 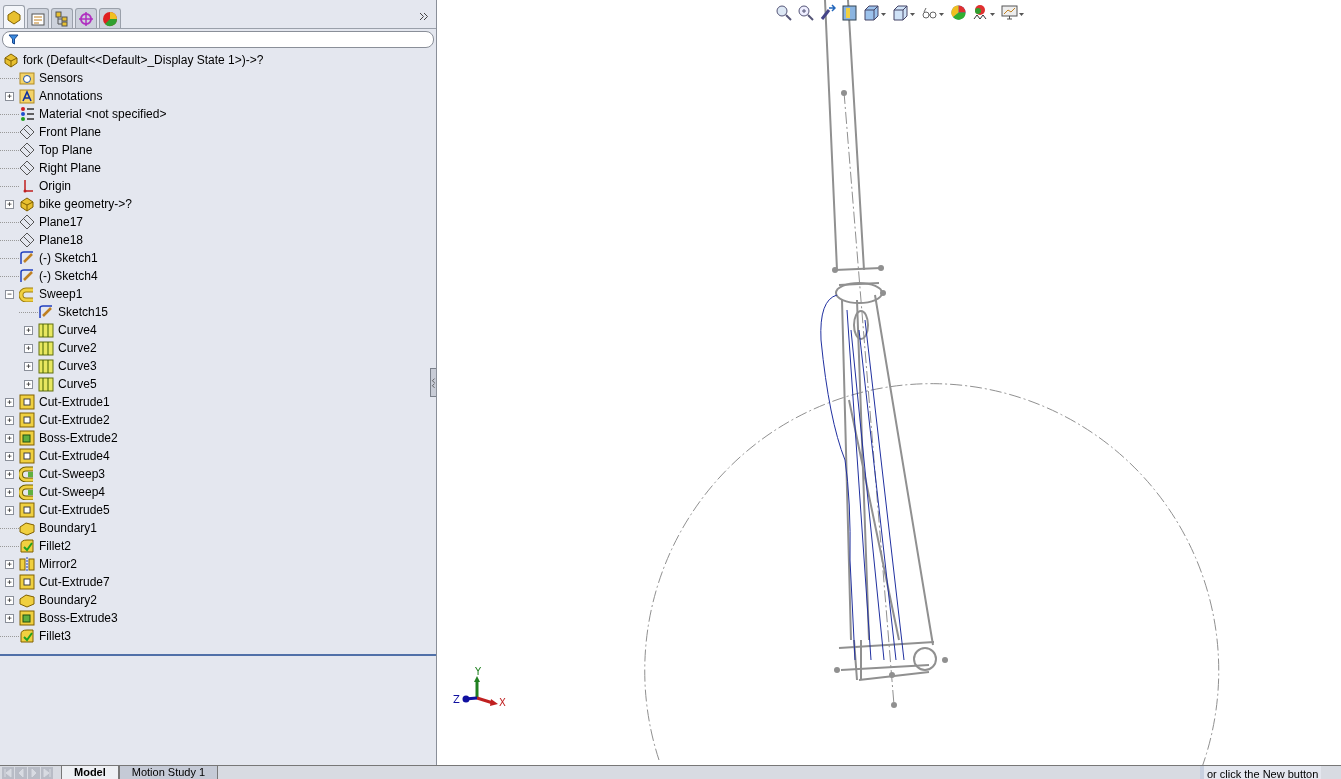 What do you see at coordinates (61, 294) in the screenshot?
I see `tree-item: Sweep1` at bounding box center [61, 294].